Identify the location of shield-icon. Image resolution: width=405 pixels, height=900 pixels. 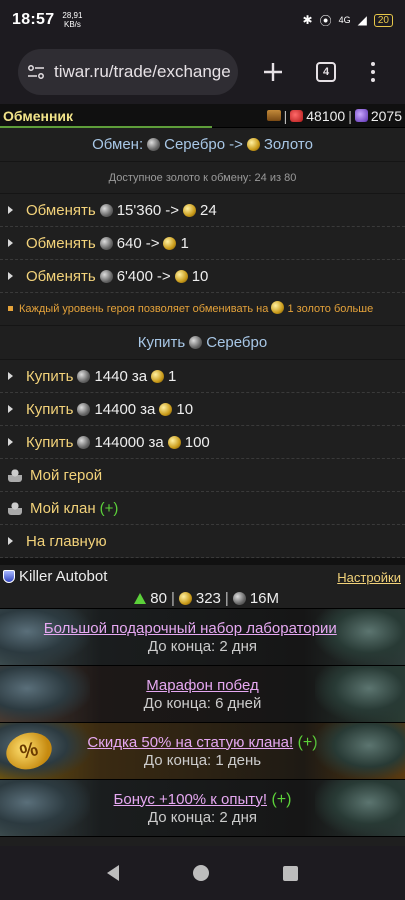
(9, 576).